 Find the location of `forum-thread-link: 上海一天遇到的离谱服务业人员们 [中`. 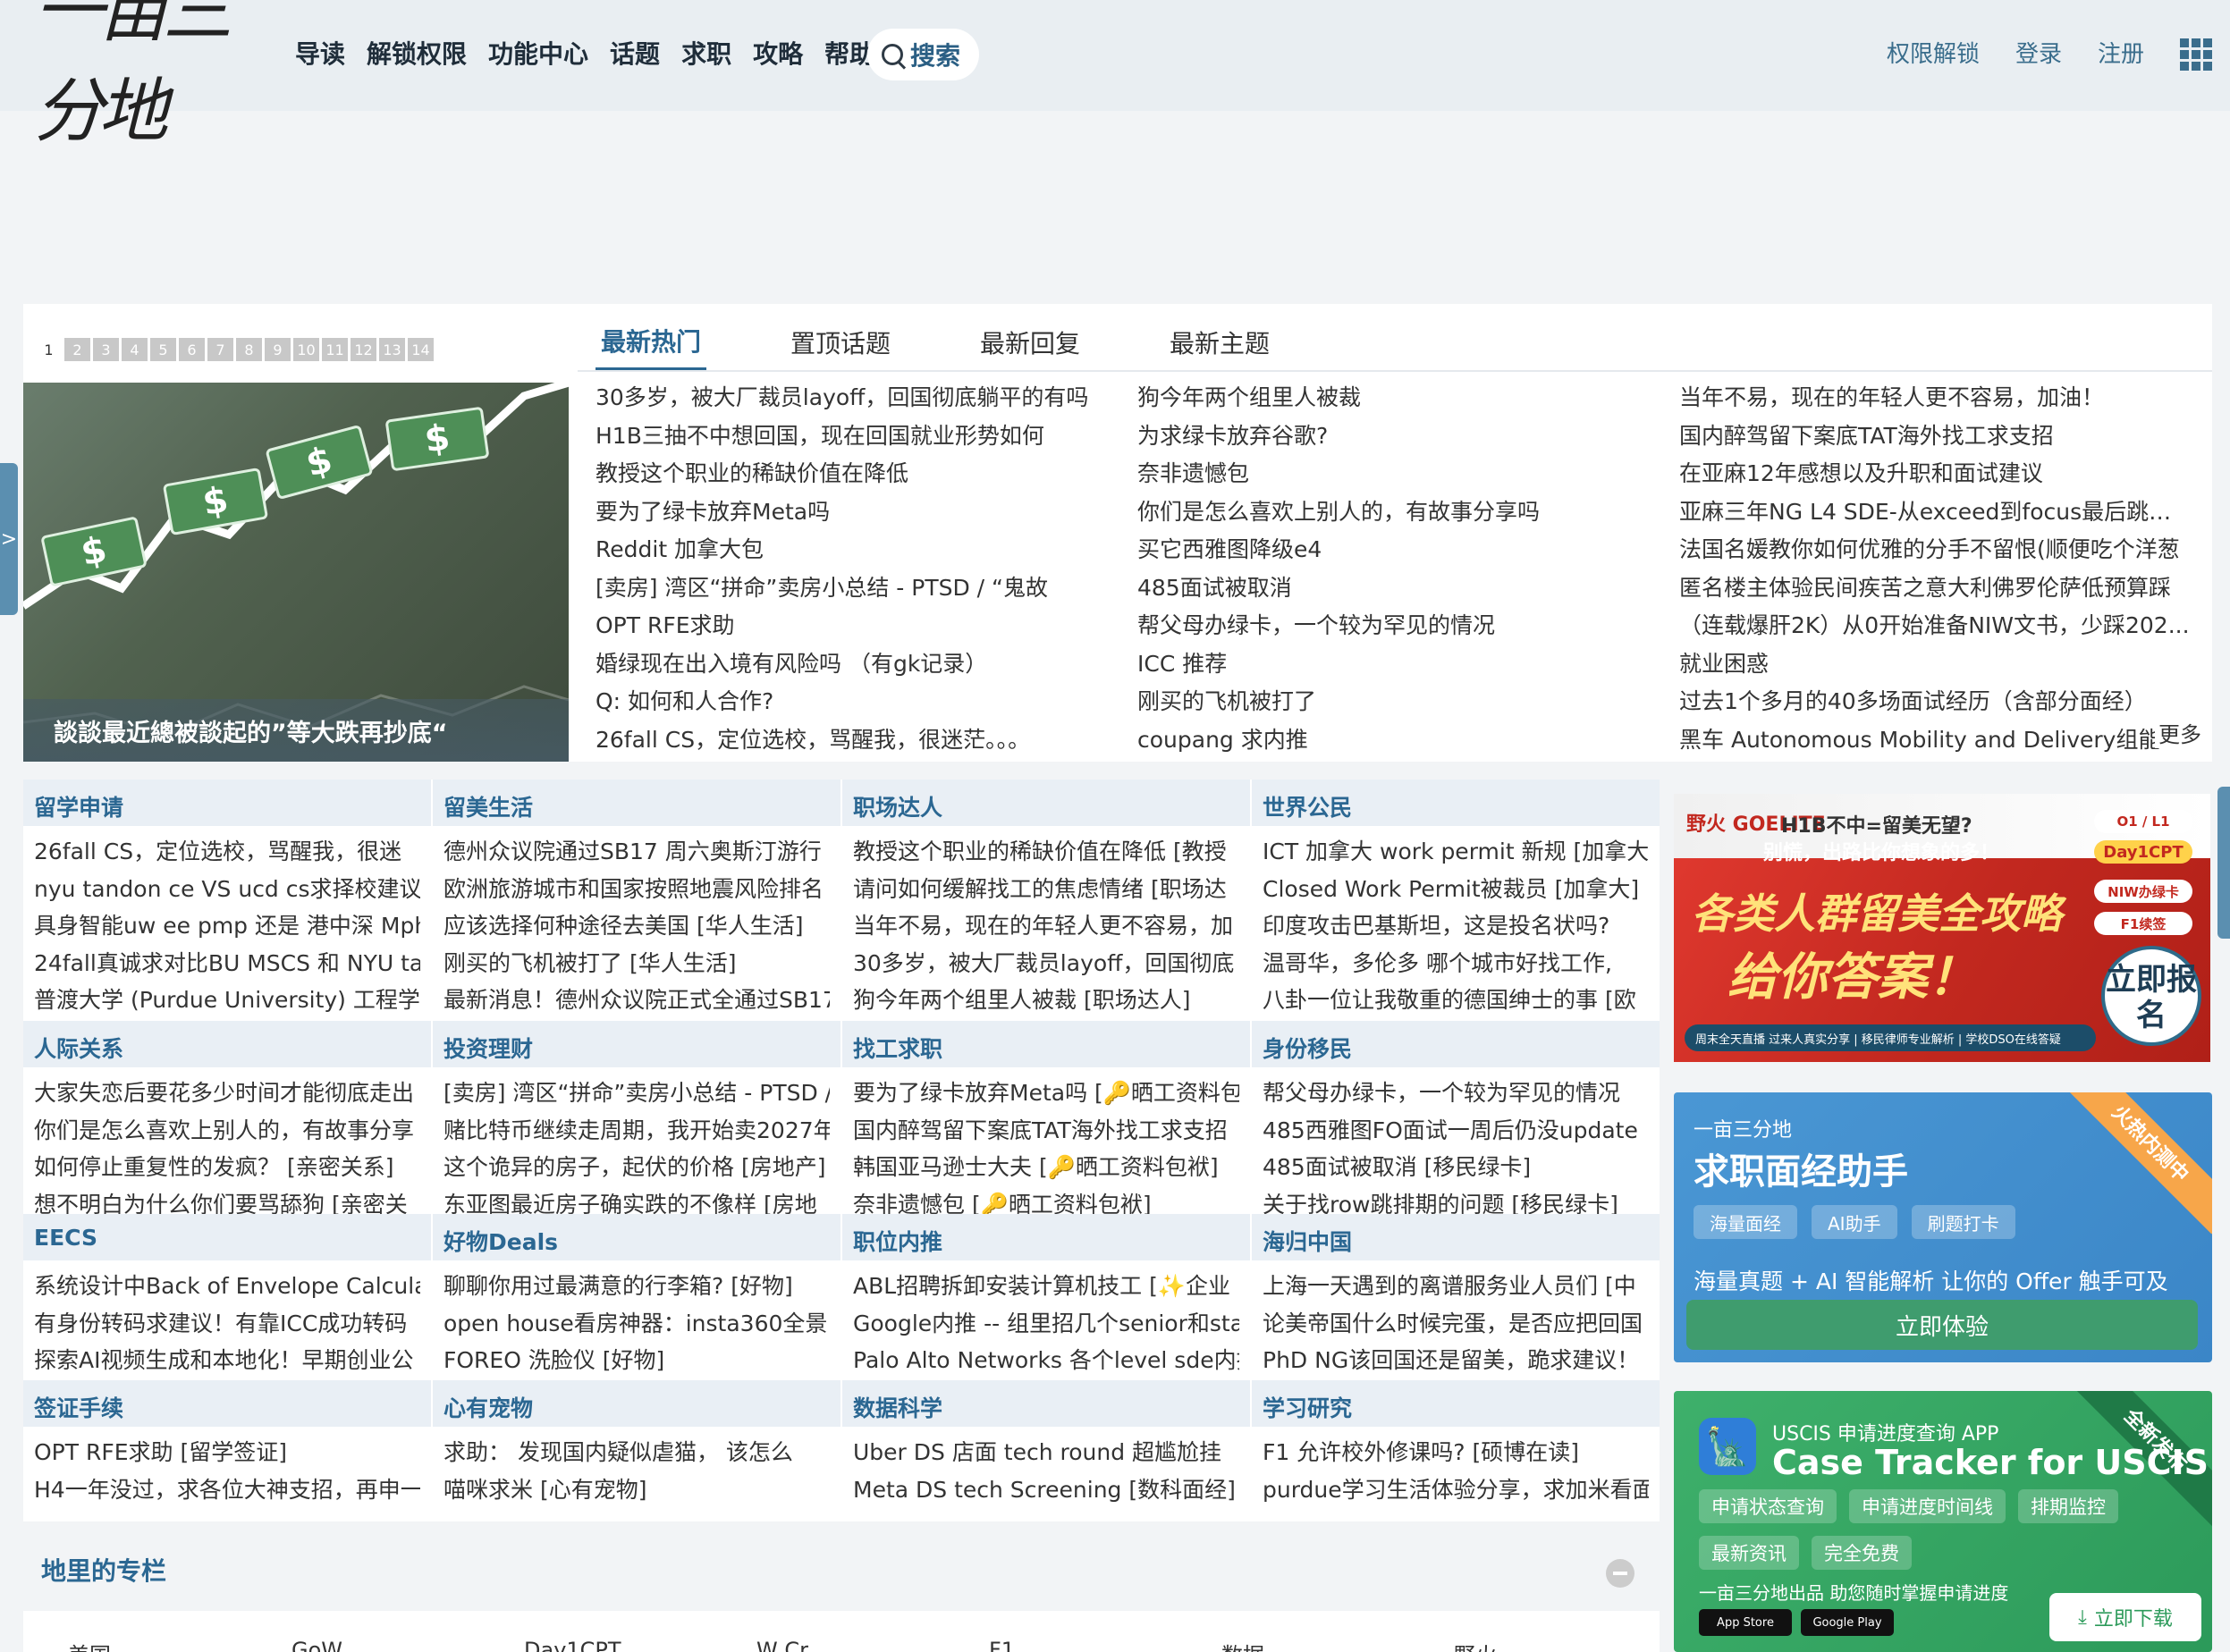

forum-thread-link: 上海一天遇到的离谱服务业人员们 [中 is located at coordinates (1456, 1286).